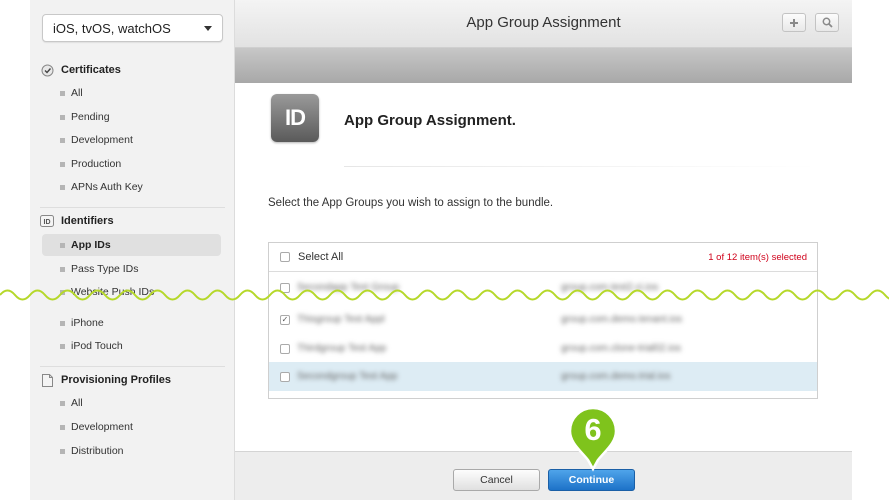 The height and width of the screenshot is (500, 889). What do you see at coordinates (543, 475) in the screenshot?
I see `footer-bar` at bounding box center [543, 475].